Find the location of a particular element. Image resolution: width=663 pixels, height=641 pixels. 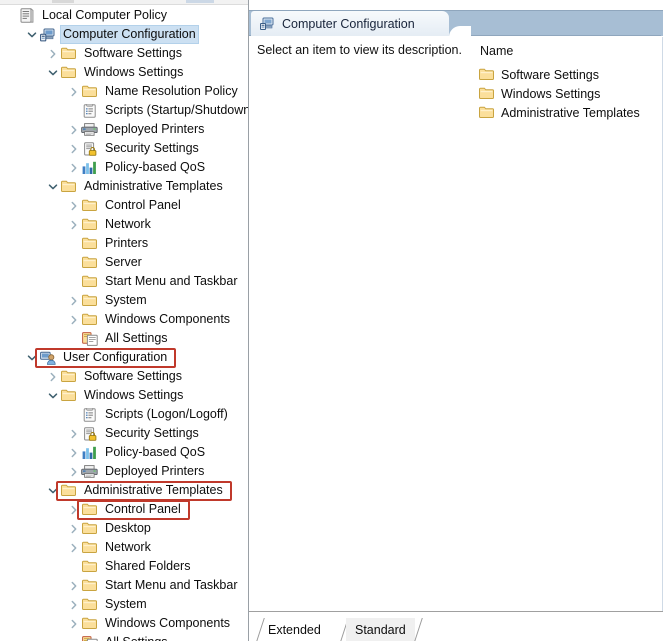

tree-item-label: System is located at coordinates (126, 300).